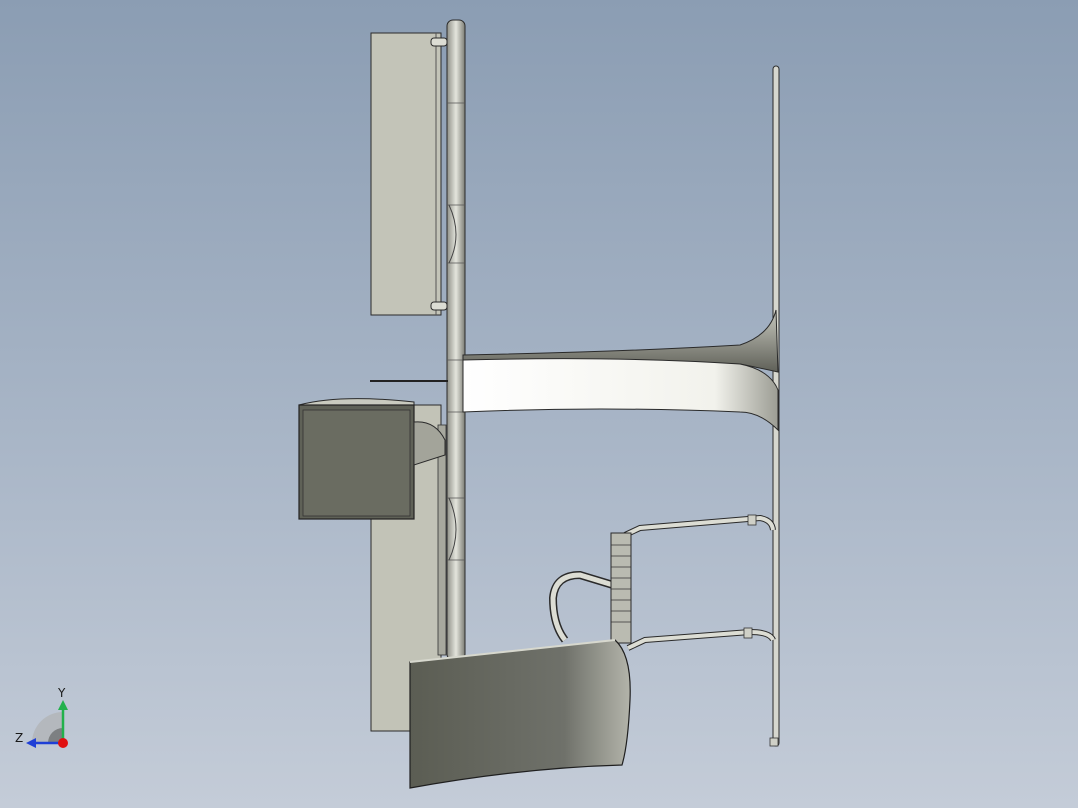 This screenshot has width=1078, height=808. What do you see at coordinates (621, 588) in the screenshot?
I see `serrated-bracket` at bounding box center [621, 588].